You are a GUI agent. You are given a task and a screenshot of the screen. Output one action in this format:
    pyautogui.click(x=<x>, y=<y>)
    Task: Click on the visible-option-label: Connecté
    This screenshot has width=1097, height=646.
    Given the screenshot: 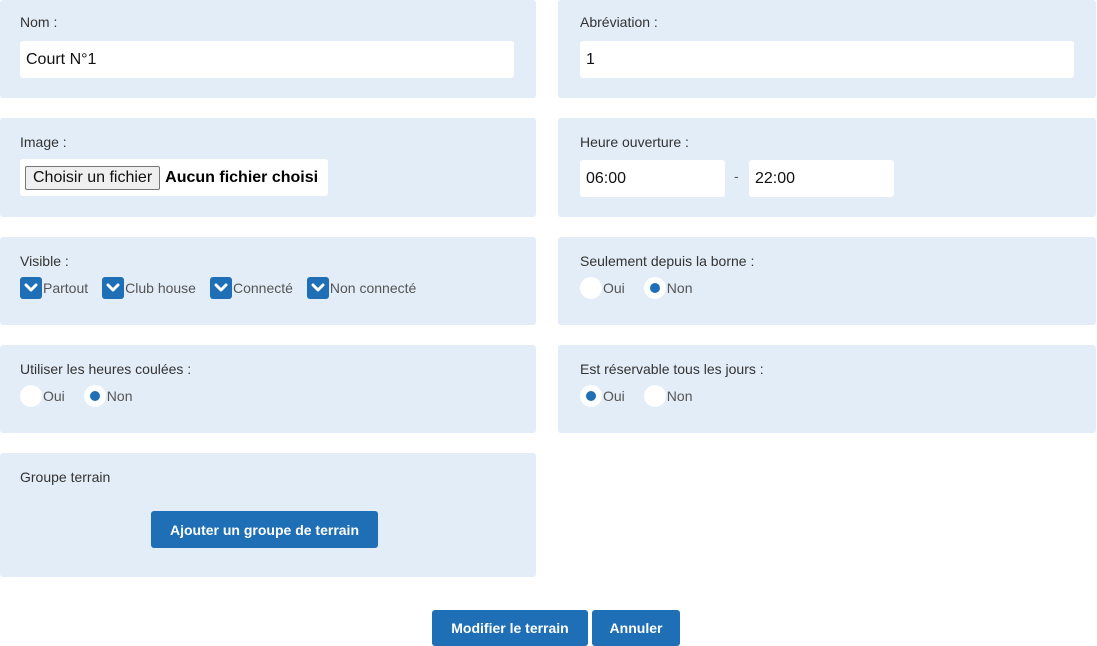 What is the action you would take?
    pyautogui.click(x=262, y=288)
    